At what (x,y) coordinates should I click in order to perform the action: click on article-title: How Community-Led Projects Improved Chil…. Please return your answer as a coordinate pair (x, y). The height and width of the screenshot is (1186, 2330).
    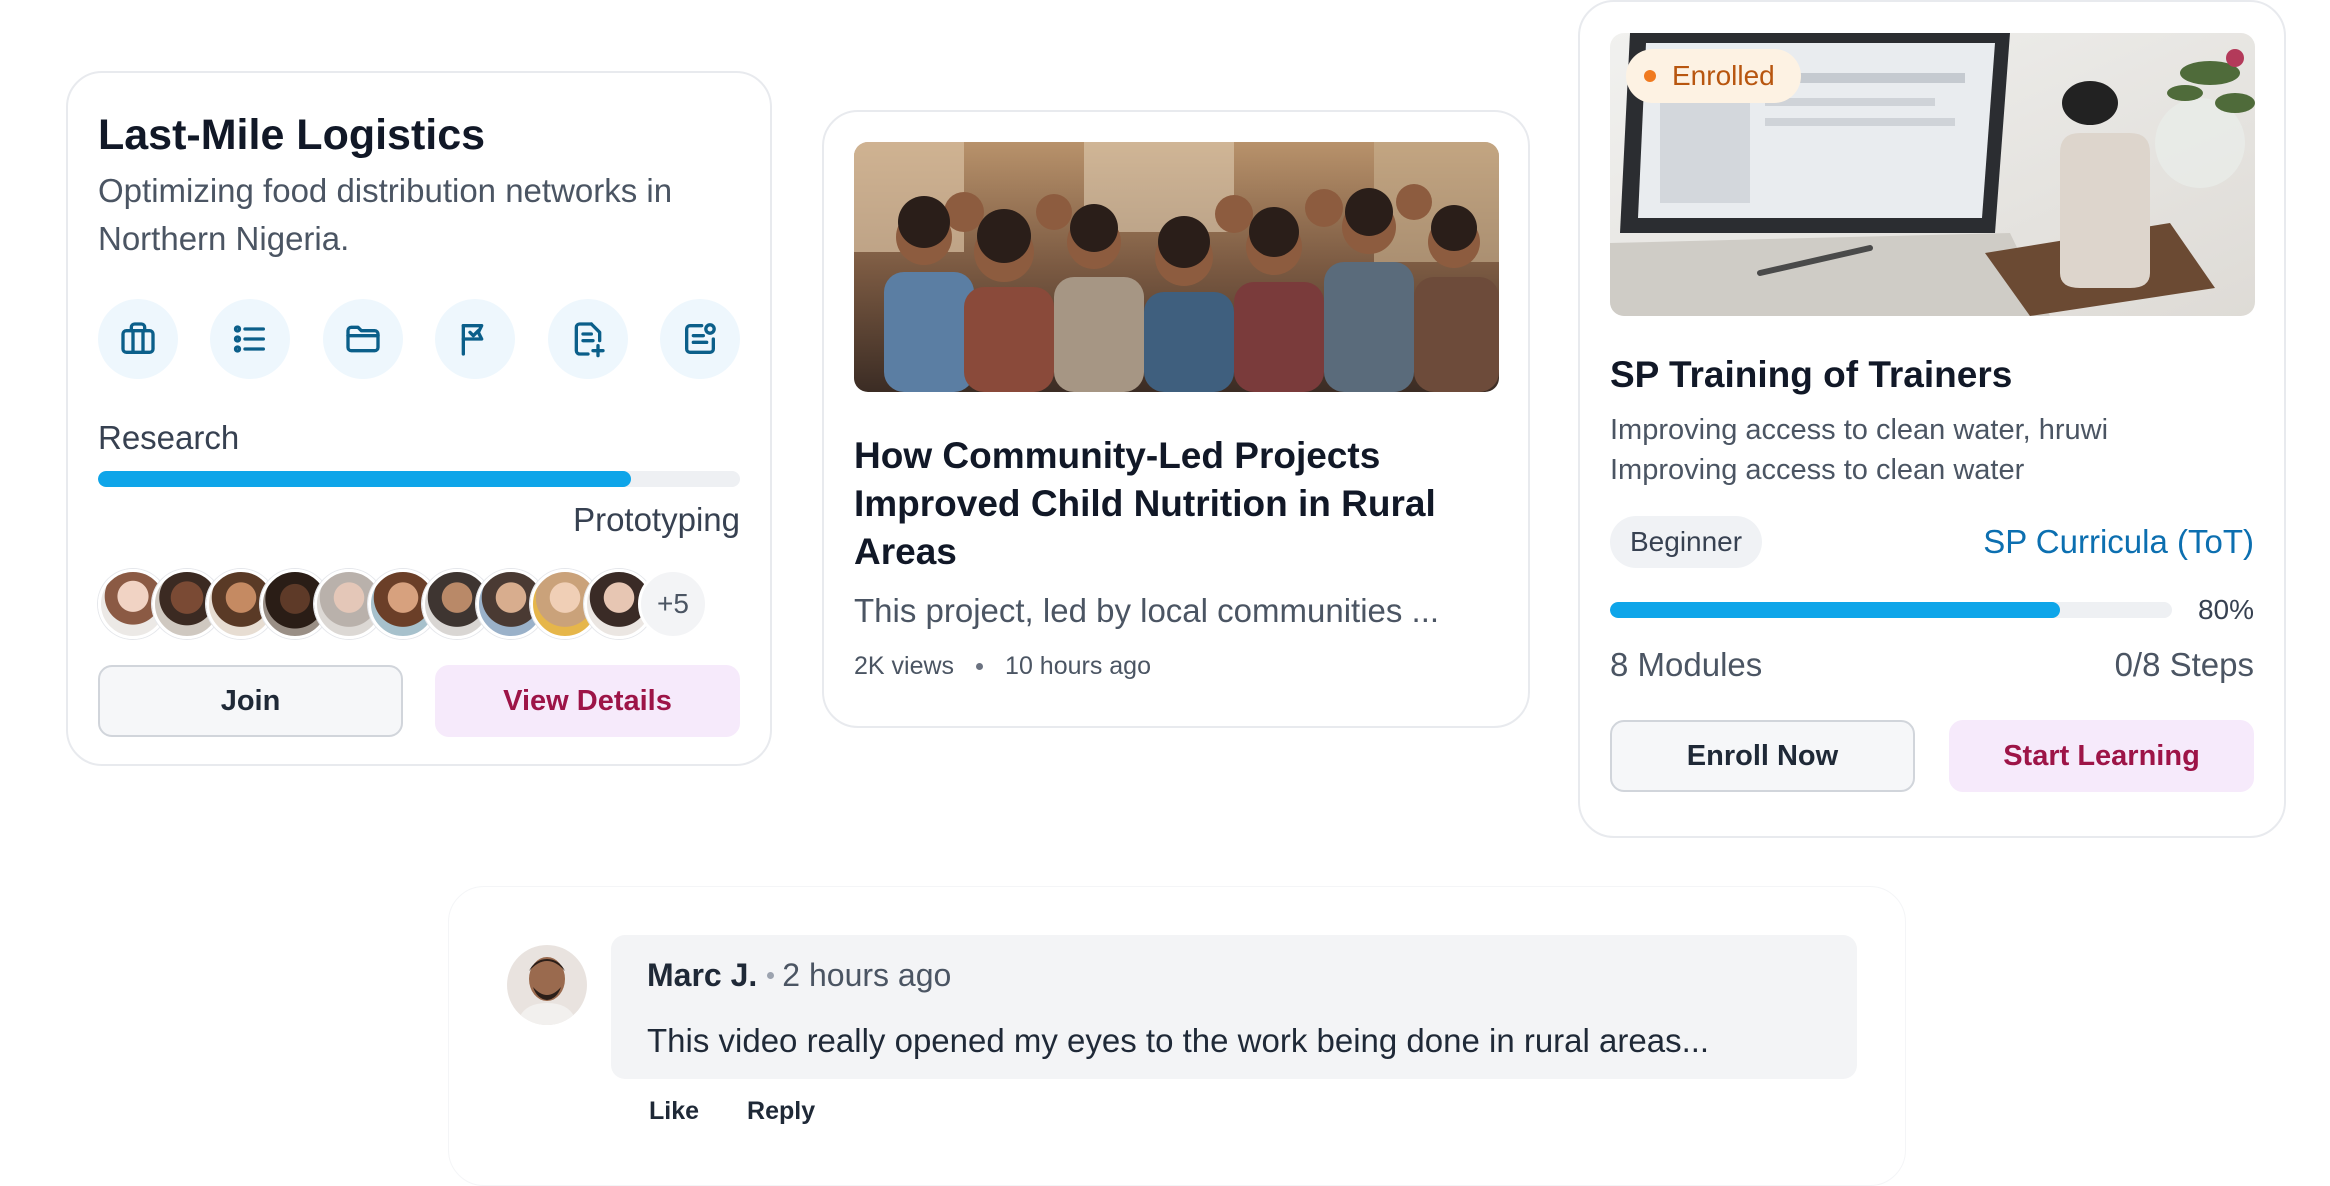
    Looking at the image, I should click on (1176, 504).